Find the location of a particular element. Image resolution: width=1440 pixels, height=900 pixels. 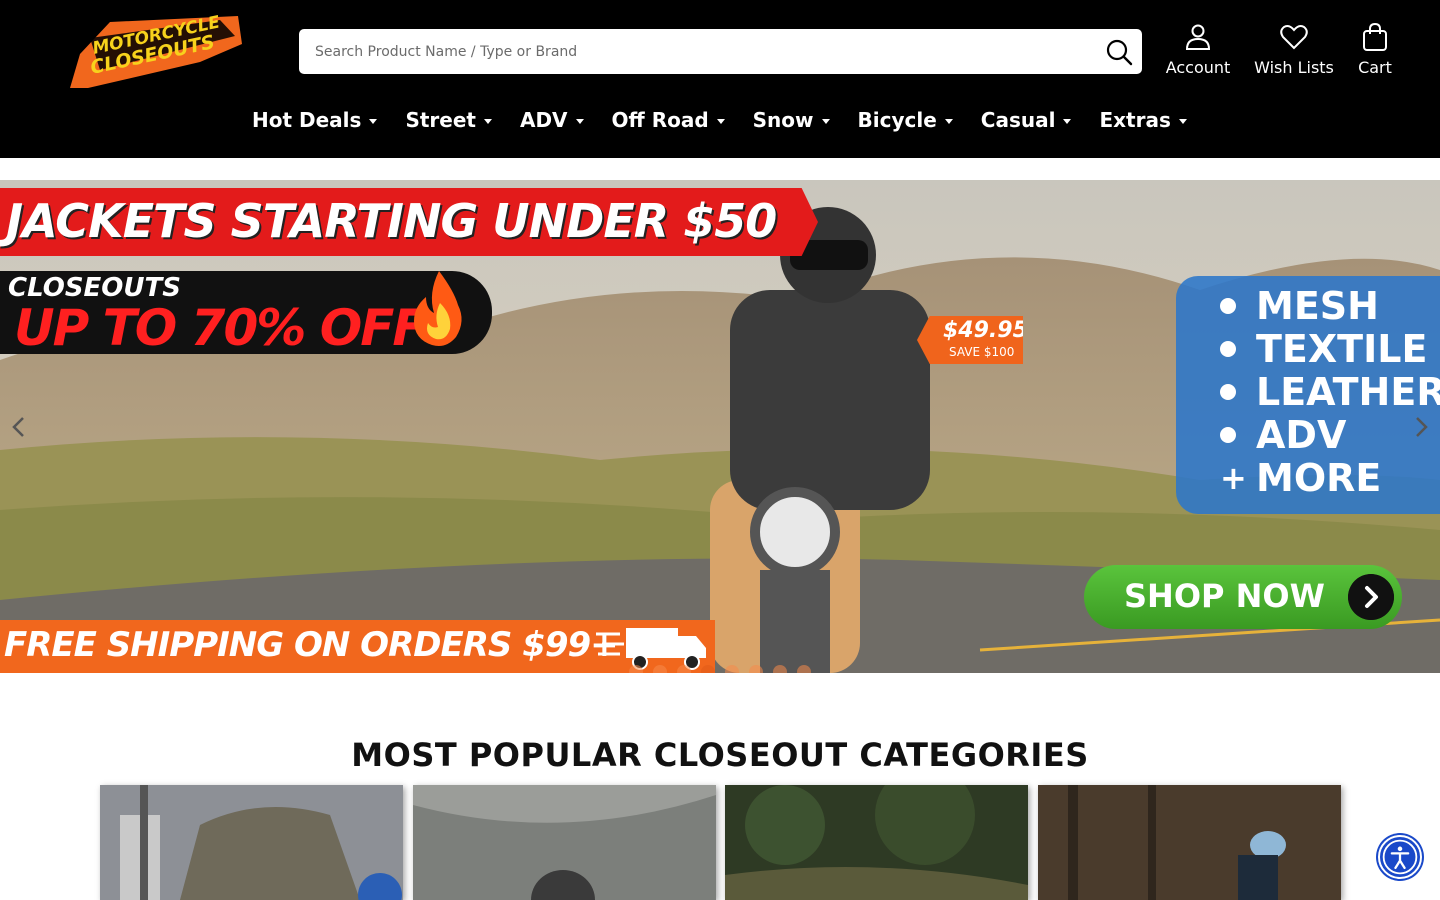

nav-item-adv: ADV is located at coordinates (552, 120).